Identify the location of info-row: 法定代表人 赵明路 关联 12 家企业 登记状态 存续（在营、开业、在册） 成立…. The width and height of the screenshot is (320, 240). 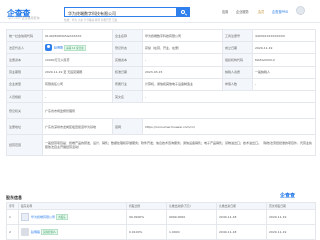
(161, 48).